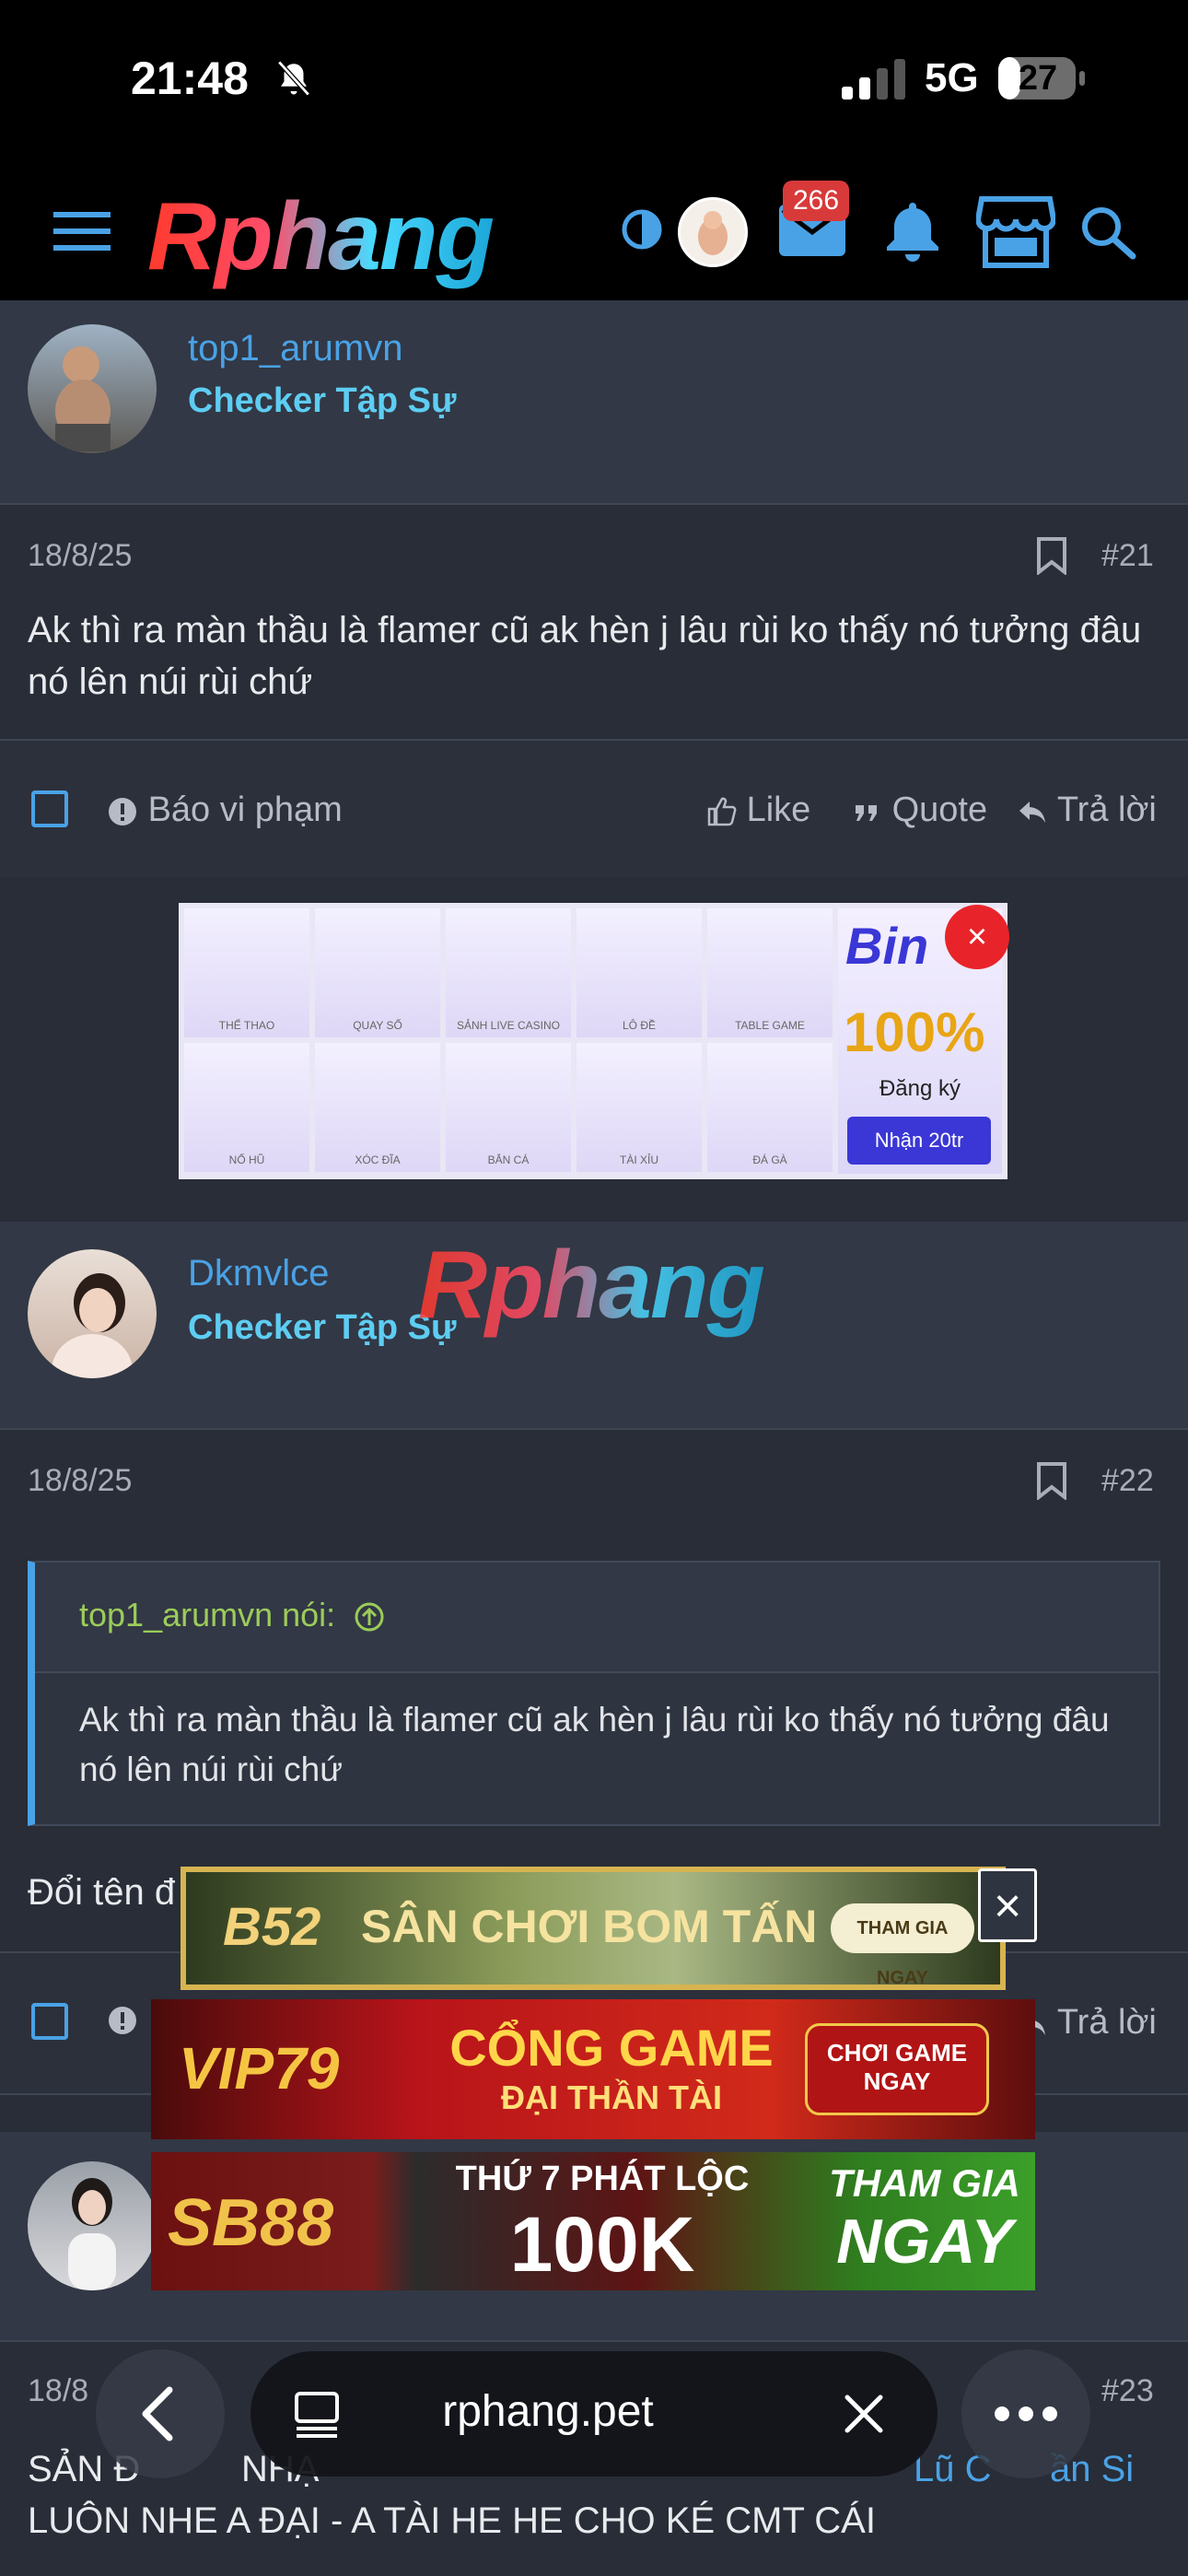  What do you see at coordinates (58, 2391) in the screenshot?
I see `post-23-date: 18/8` at bounding box center [58, 2391].